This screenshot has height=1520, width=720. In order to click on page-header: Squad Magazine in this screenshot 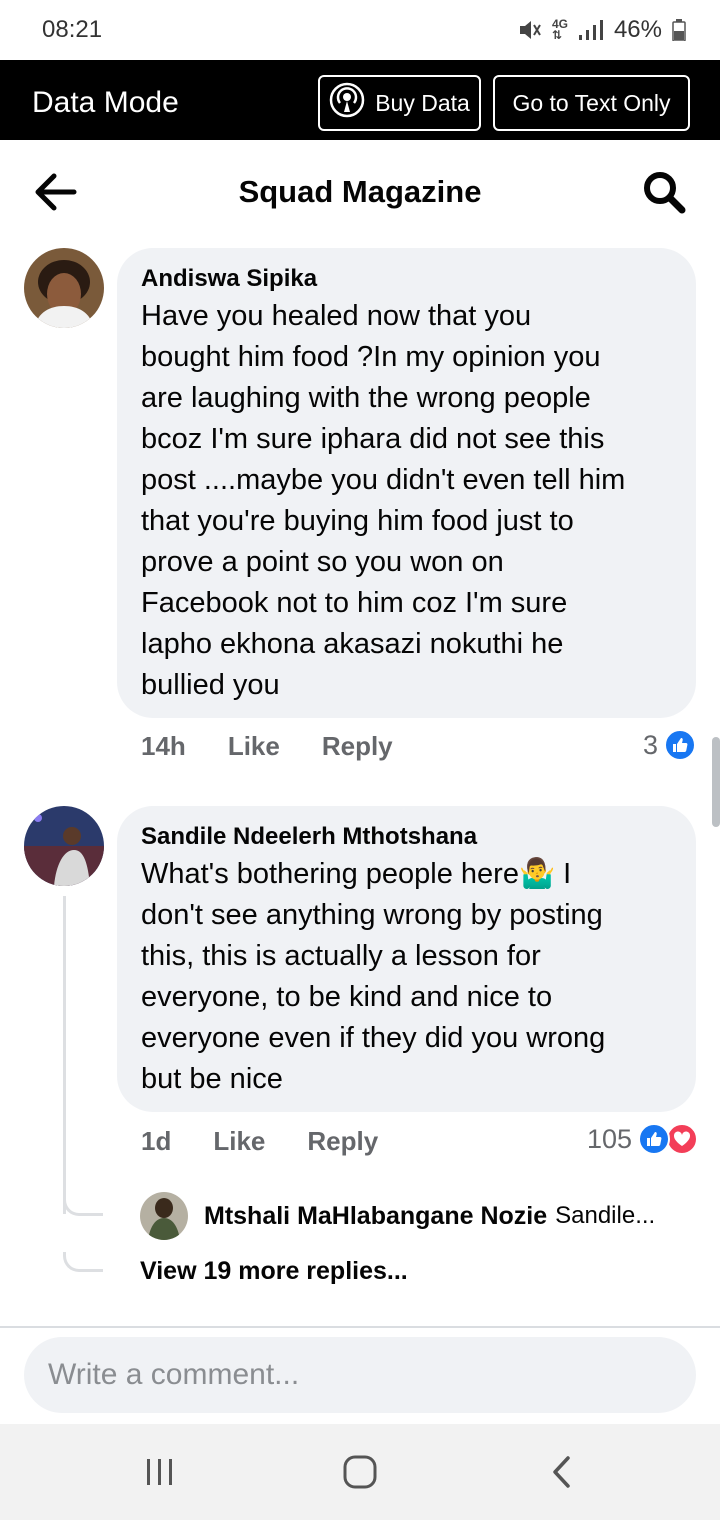, I will do `click(360, 192)`.